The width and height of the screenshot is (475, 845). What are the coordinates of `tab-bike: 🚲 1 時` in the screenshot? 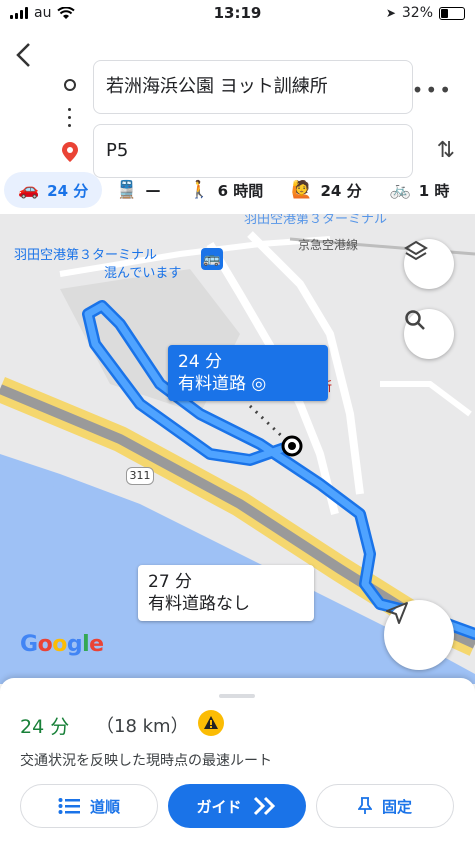 It's located at (420, 190).